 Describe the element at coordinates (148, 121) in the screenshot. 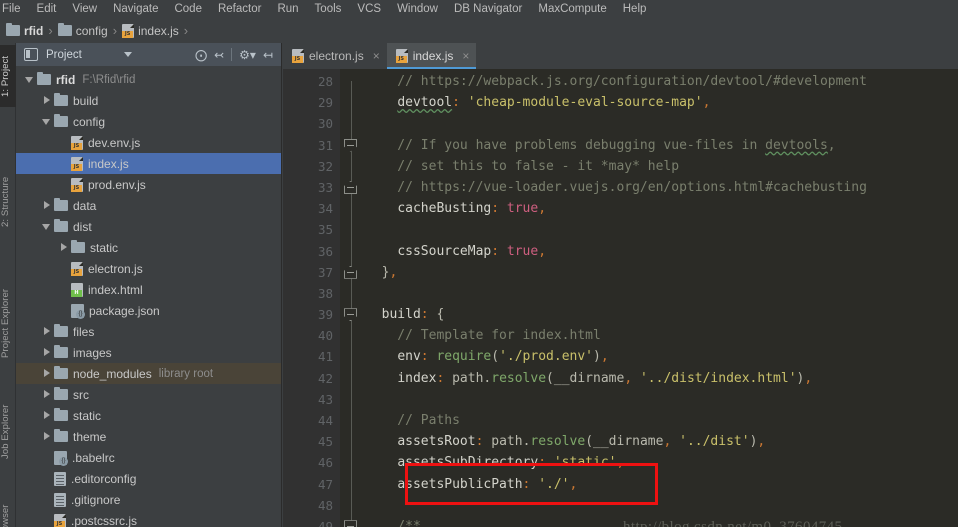

I see `tree-node-config: config` at that location.